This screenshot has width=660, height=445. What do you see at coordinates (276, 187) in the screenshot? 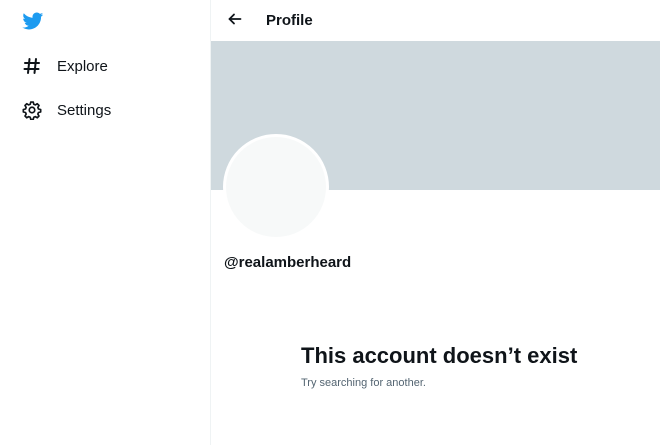
I see `avatar` at bounding box center [276, 187].